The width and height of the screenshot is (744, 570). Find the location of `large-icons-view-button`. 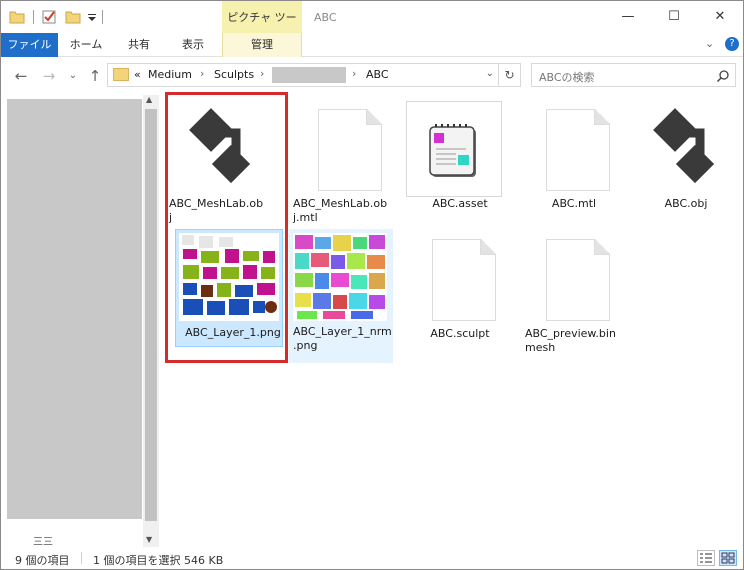

large-icons-view-button is located at coordinates (728, 558).